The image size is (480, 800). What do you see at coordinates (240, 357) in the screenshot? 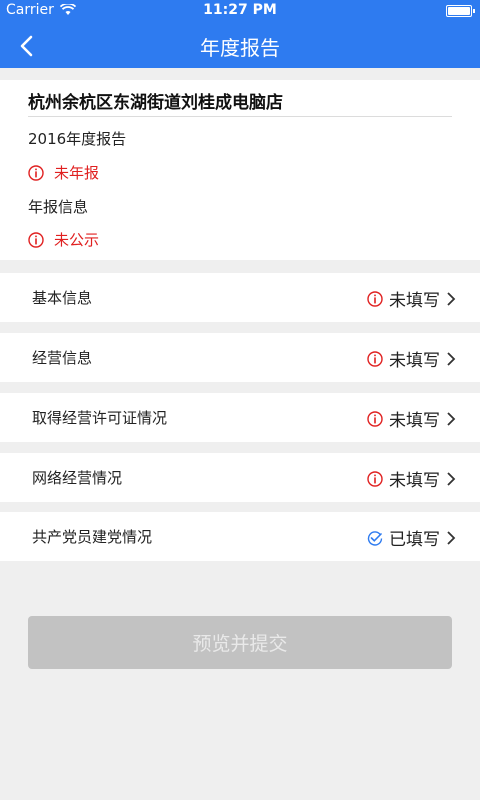
I see `section-row-business-info: 经营信息 未填写` at bounding box center [240, 357].